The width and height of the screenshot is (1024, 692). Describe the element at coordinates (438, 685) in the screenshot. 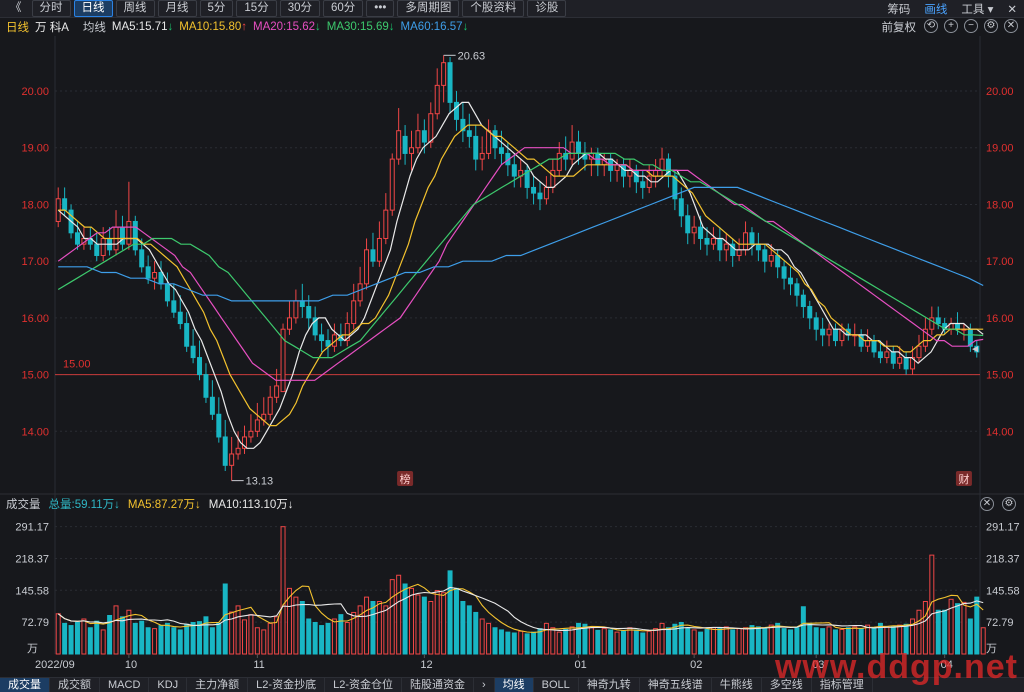

I see `indicator-tab-7: 陆股通资金` at that location.